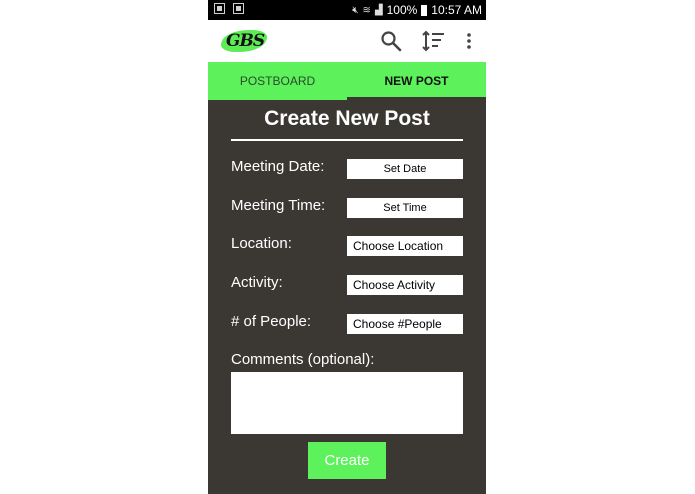 This screenshot has width=695, height=494. I want to click on app-bar: GBS, so click(347, 41).